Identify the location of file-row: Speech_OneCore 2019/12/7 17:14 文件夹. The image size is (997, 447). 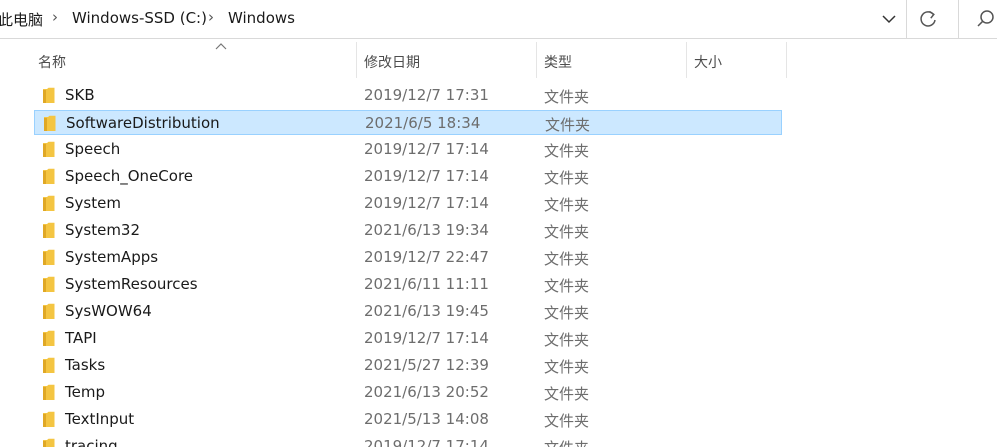
(408, 176).